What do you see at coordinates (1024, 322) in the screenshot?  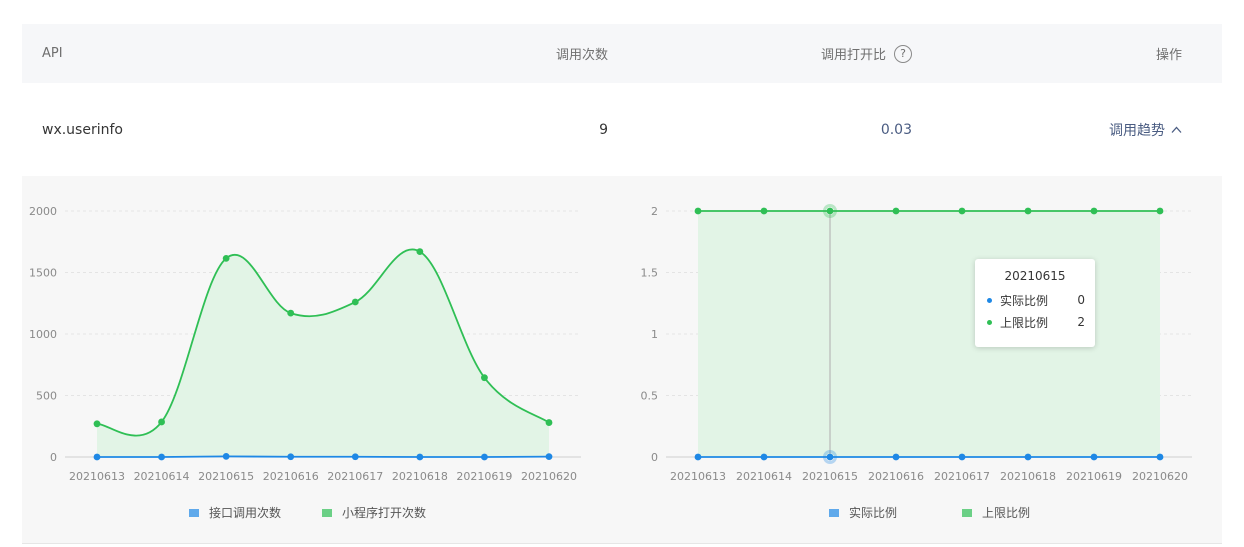 I see `tooltip-label: 上限比例` at bounding box center [1024, 322].